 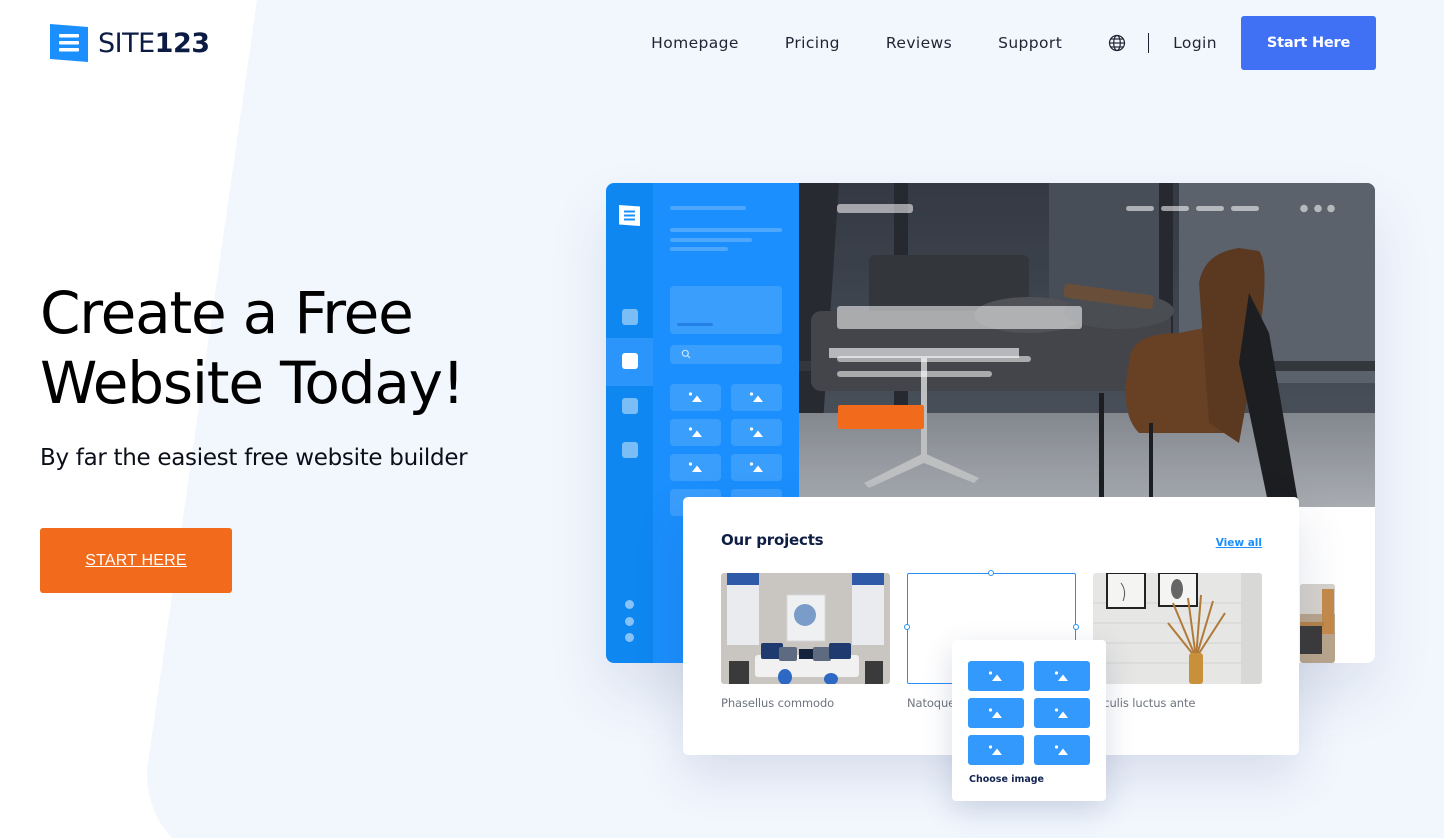 I want to click on project-thumbnail-dried-flowers, so click(x=1177, y=628).